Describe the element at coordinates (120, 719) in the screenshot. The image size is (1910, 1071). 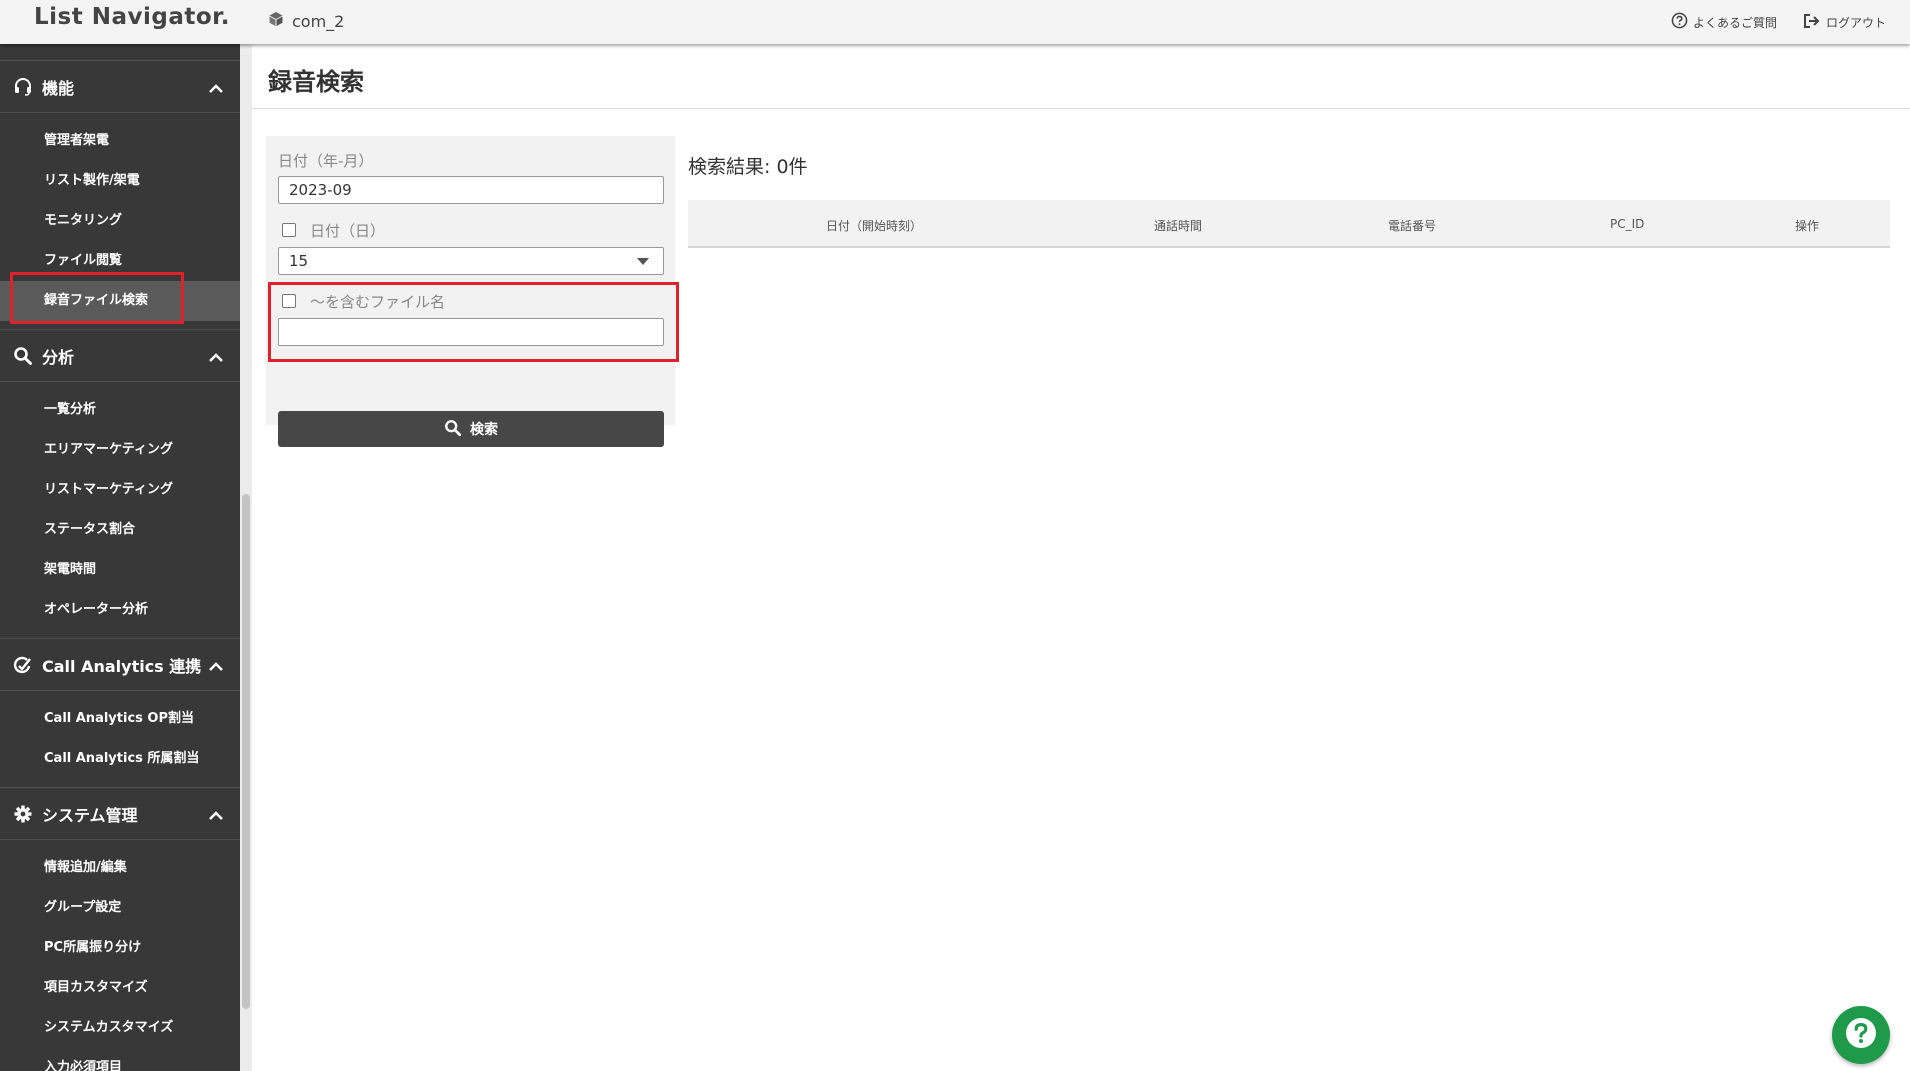
I see `sidebar-item-ca-op-assign: Call Analytics OP割当` at that location.